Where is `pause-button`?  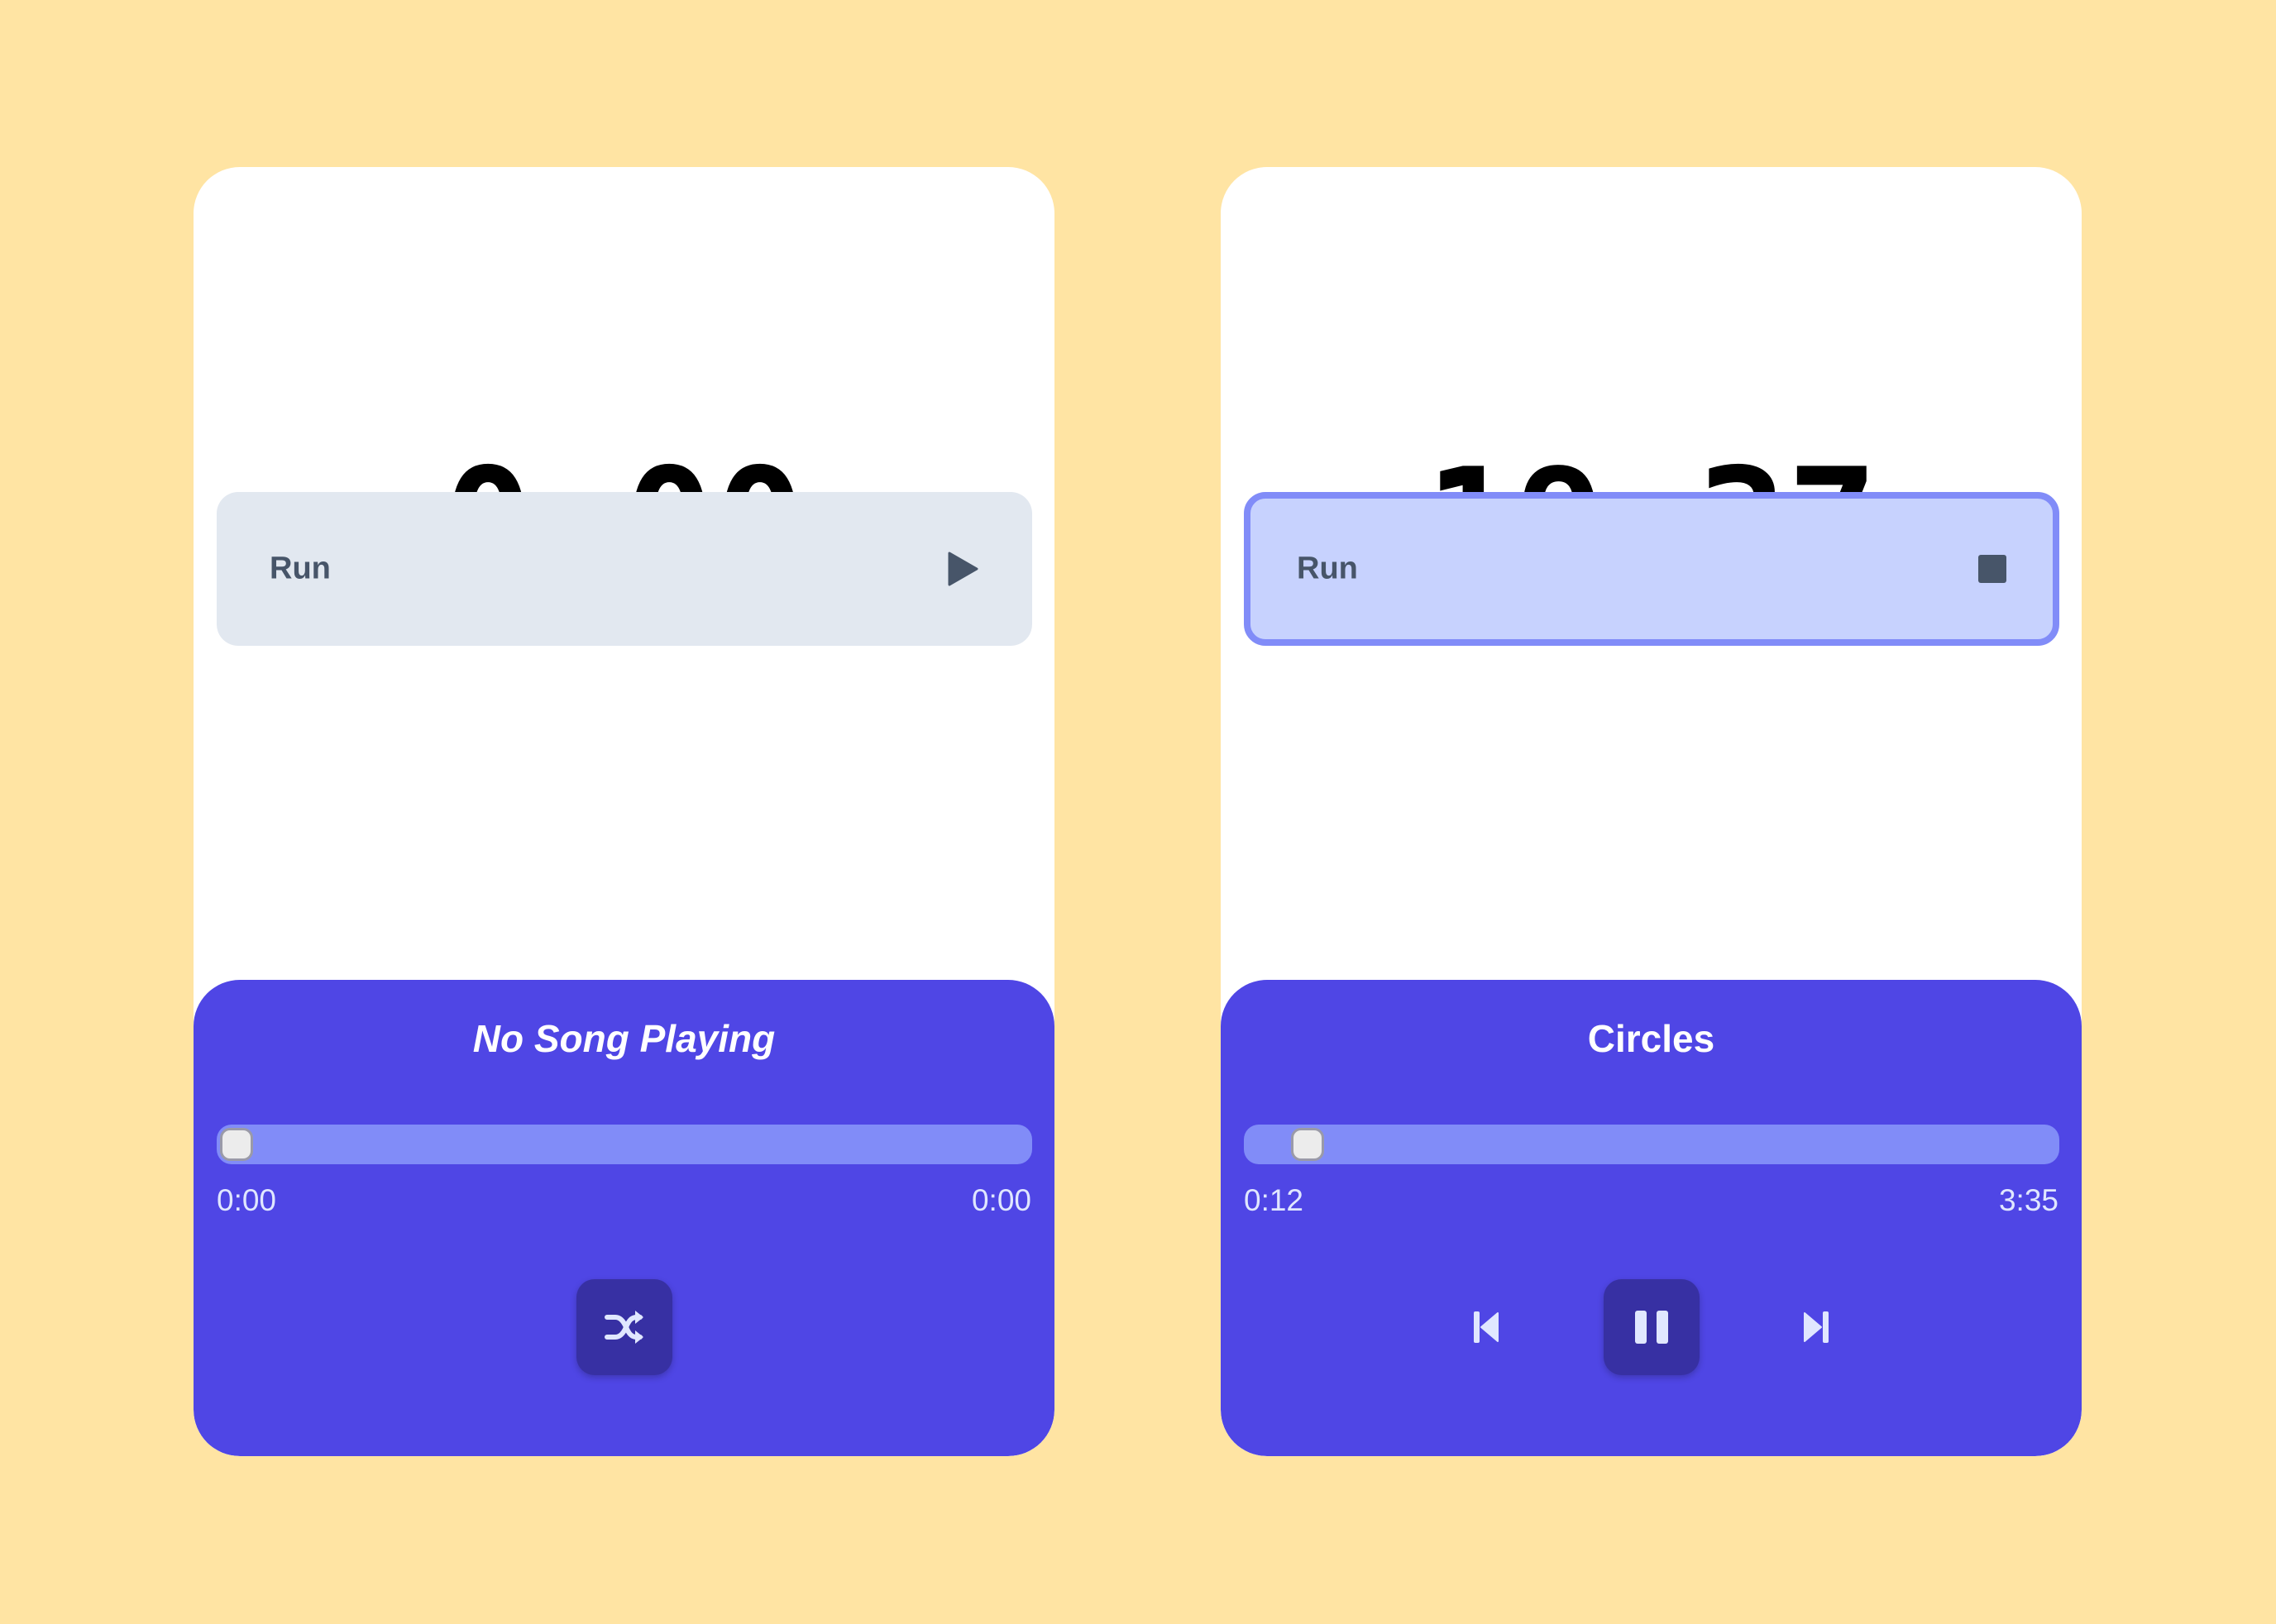
pause-button is located at coordinates (1652, 1327).